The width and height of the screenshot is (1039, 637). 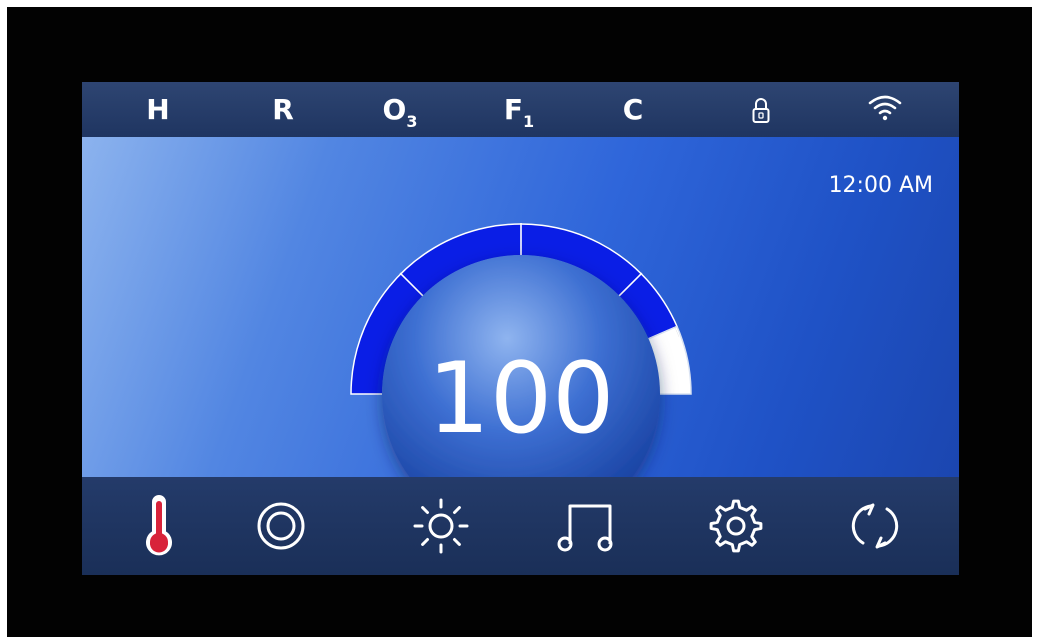 I want to click on page-margin, so click(x=1035, y=318).